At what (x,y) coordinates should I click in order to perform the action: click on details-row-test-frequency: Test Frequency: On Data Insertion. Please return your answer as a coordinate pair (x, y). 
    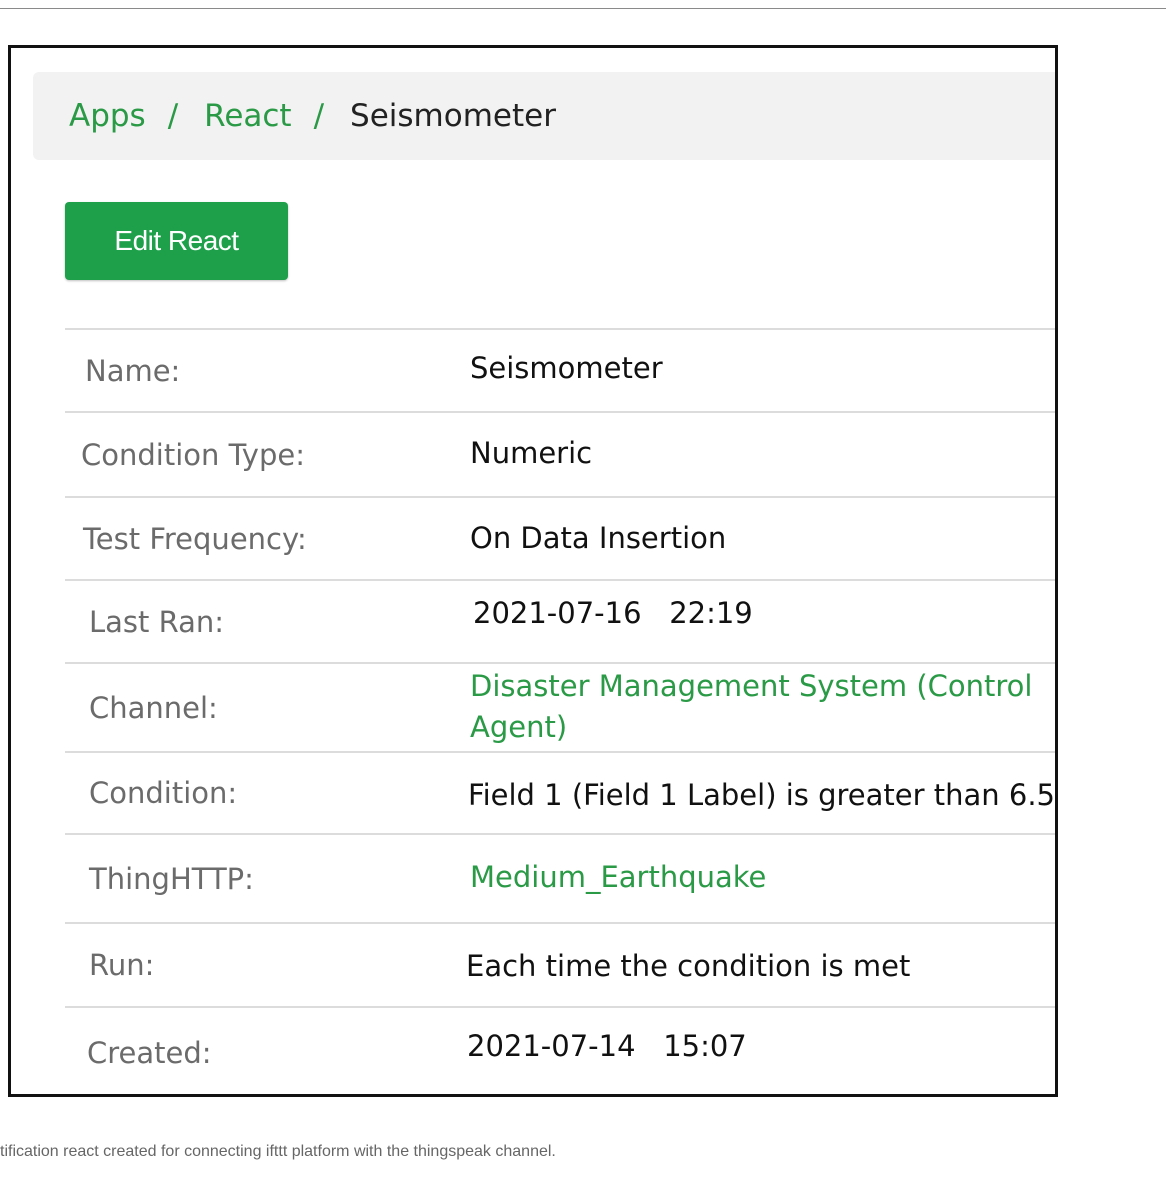
    Looking at the image, I should click on (560, 537).